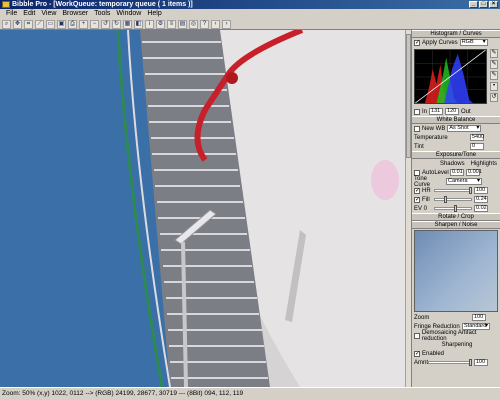 The image size is (500, 400). I want to click on menu-browser: Browser, so click(75, 14).